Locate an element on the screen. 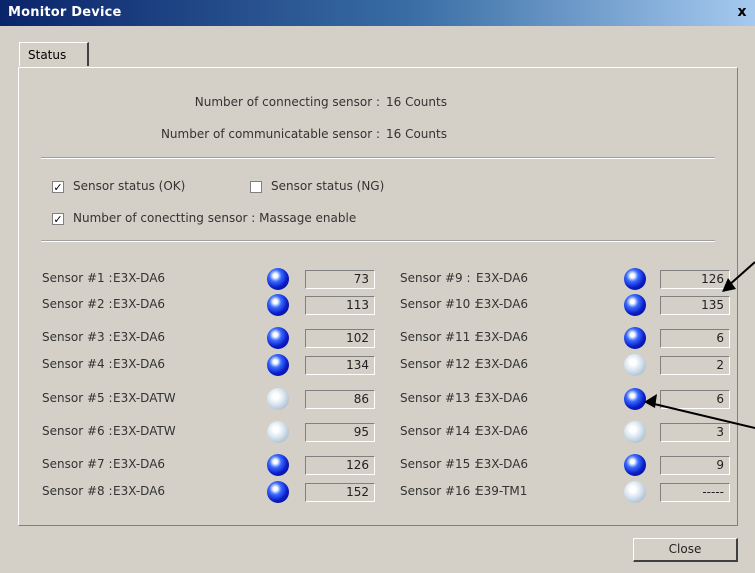  message-enable-checkbox: ✓ is located at coordinates (58, 219).